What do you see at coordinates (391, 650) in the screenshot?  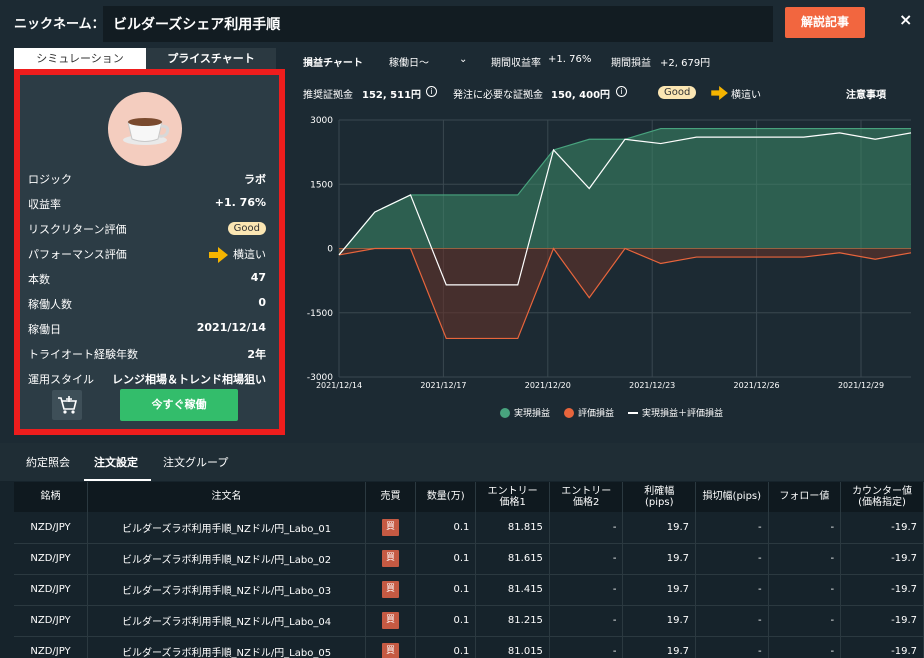 I see `buy-badge: 買` at bounding box center [391, 650].